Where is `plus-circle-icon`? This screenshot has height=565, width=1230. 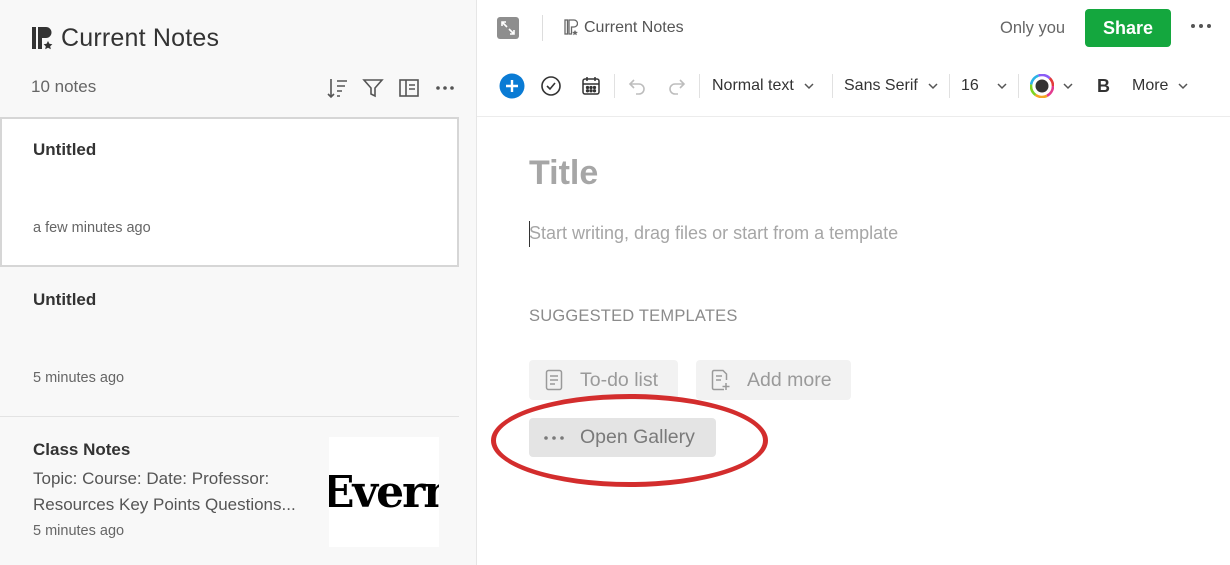 plus-circle-icon is located at coordinates (512, 86).